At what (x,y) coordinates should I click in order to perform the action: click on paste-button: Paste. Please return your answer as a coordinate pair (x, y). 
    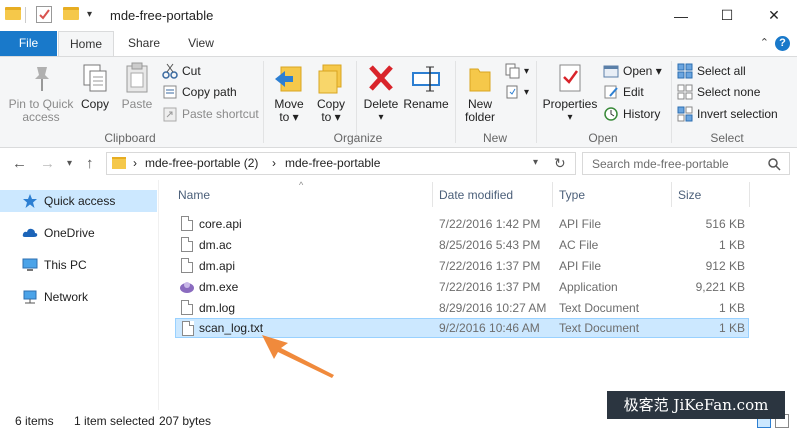
    Looking at the image, I should click on (137, 86).